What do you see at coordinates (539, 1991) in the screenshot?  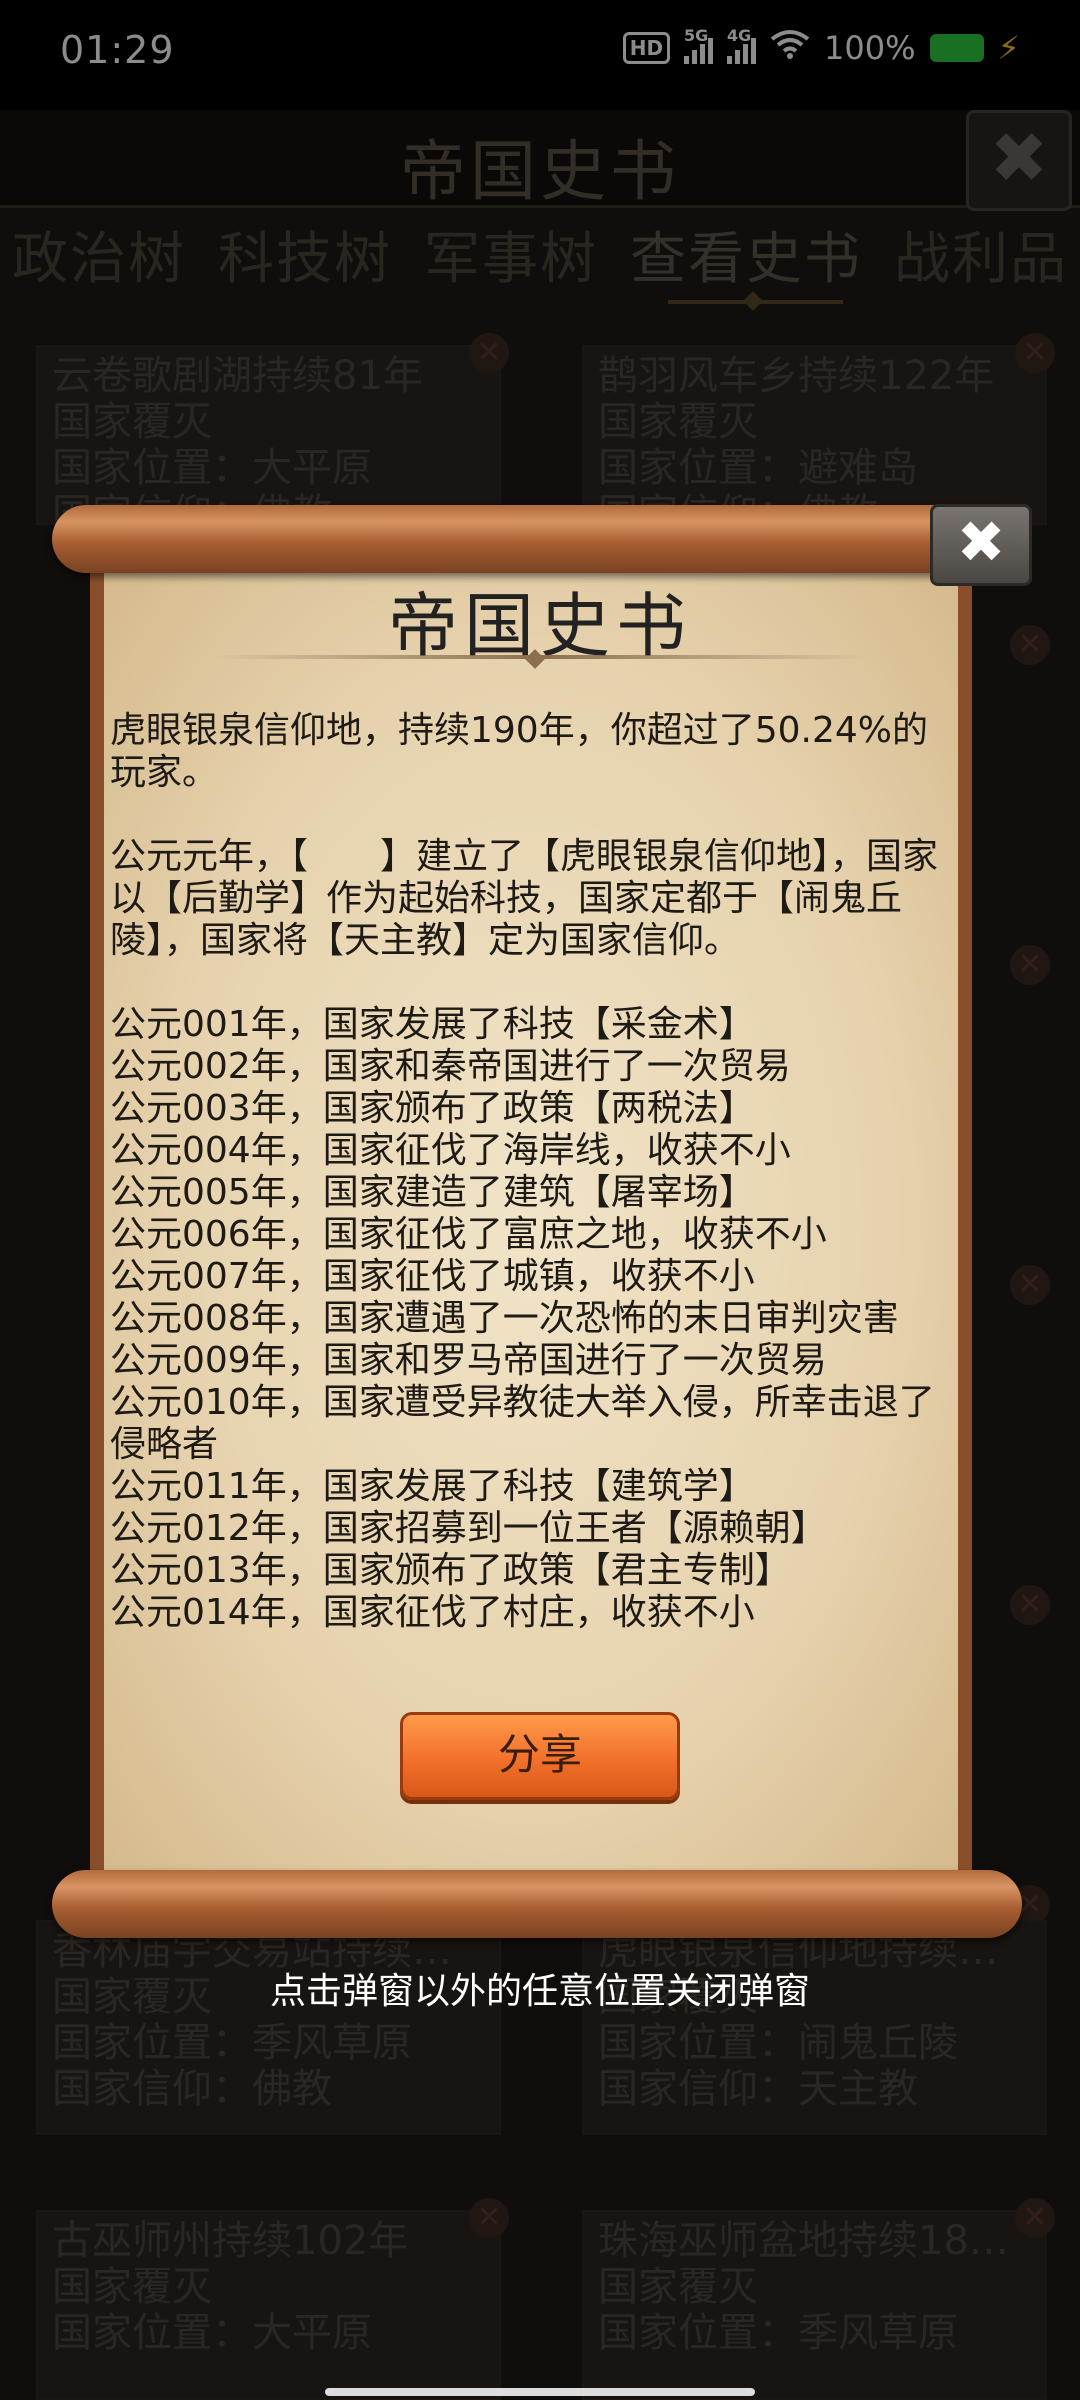 I see `close-hint: 点击弹窗以外的任意位置关闭弹窗` at bounding box center [539, 1991].